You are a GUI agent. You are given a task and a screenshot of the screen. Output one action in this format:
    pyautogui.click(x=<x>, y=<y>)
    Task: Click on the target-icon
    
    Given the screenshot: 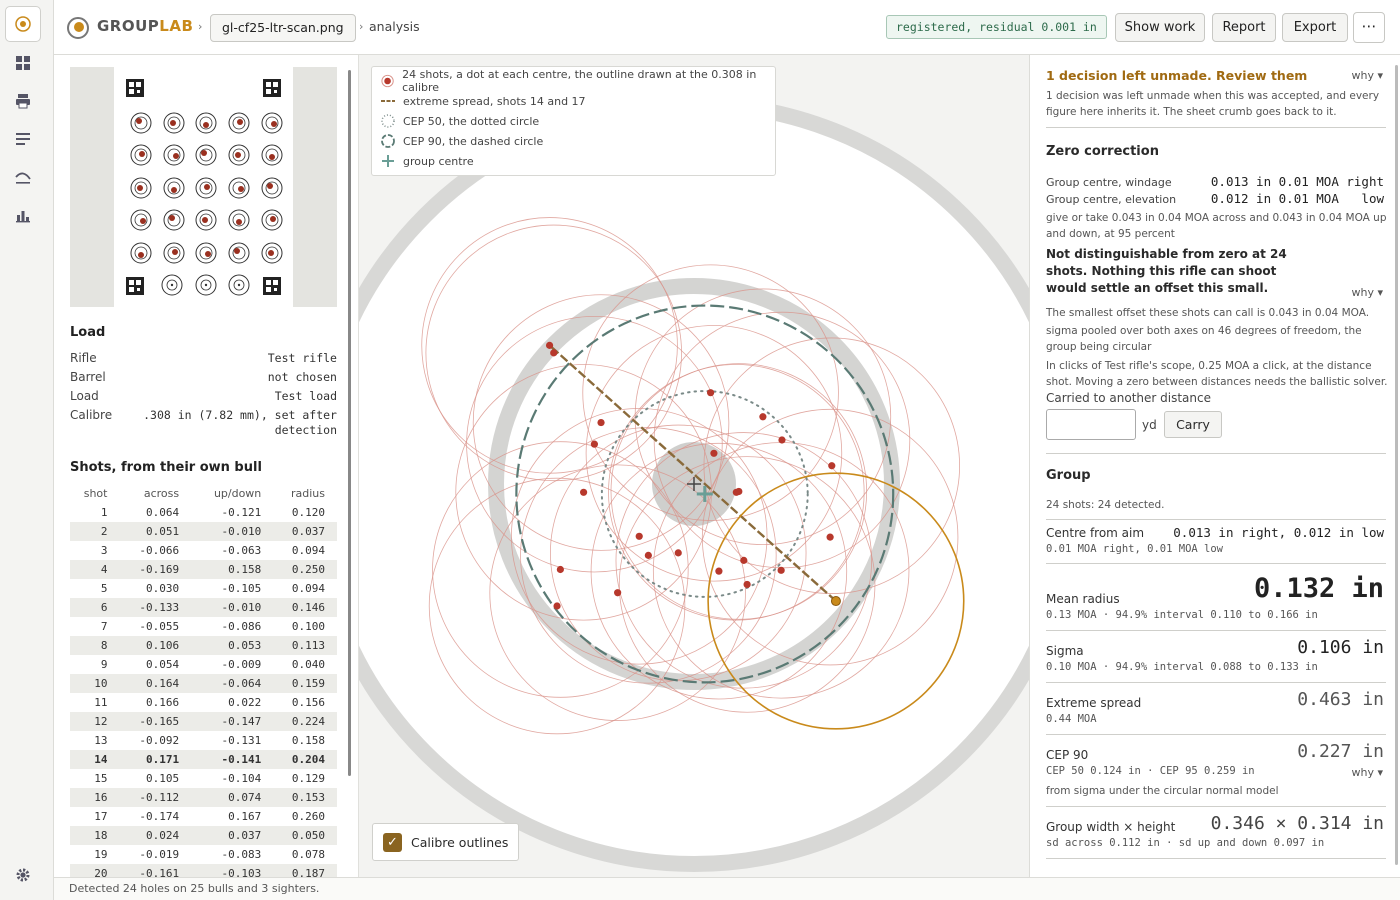 What is the action you would take?
    pyautogui.click(x=23, y=24)
    